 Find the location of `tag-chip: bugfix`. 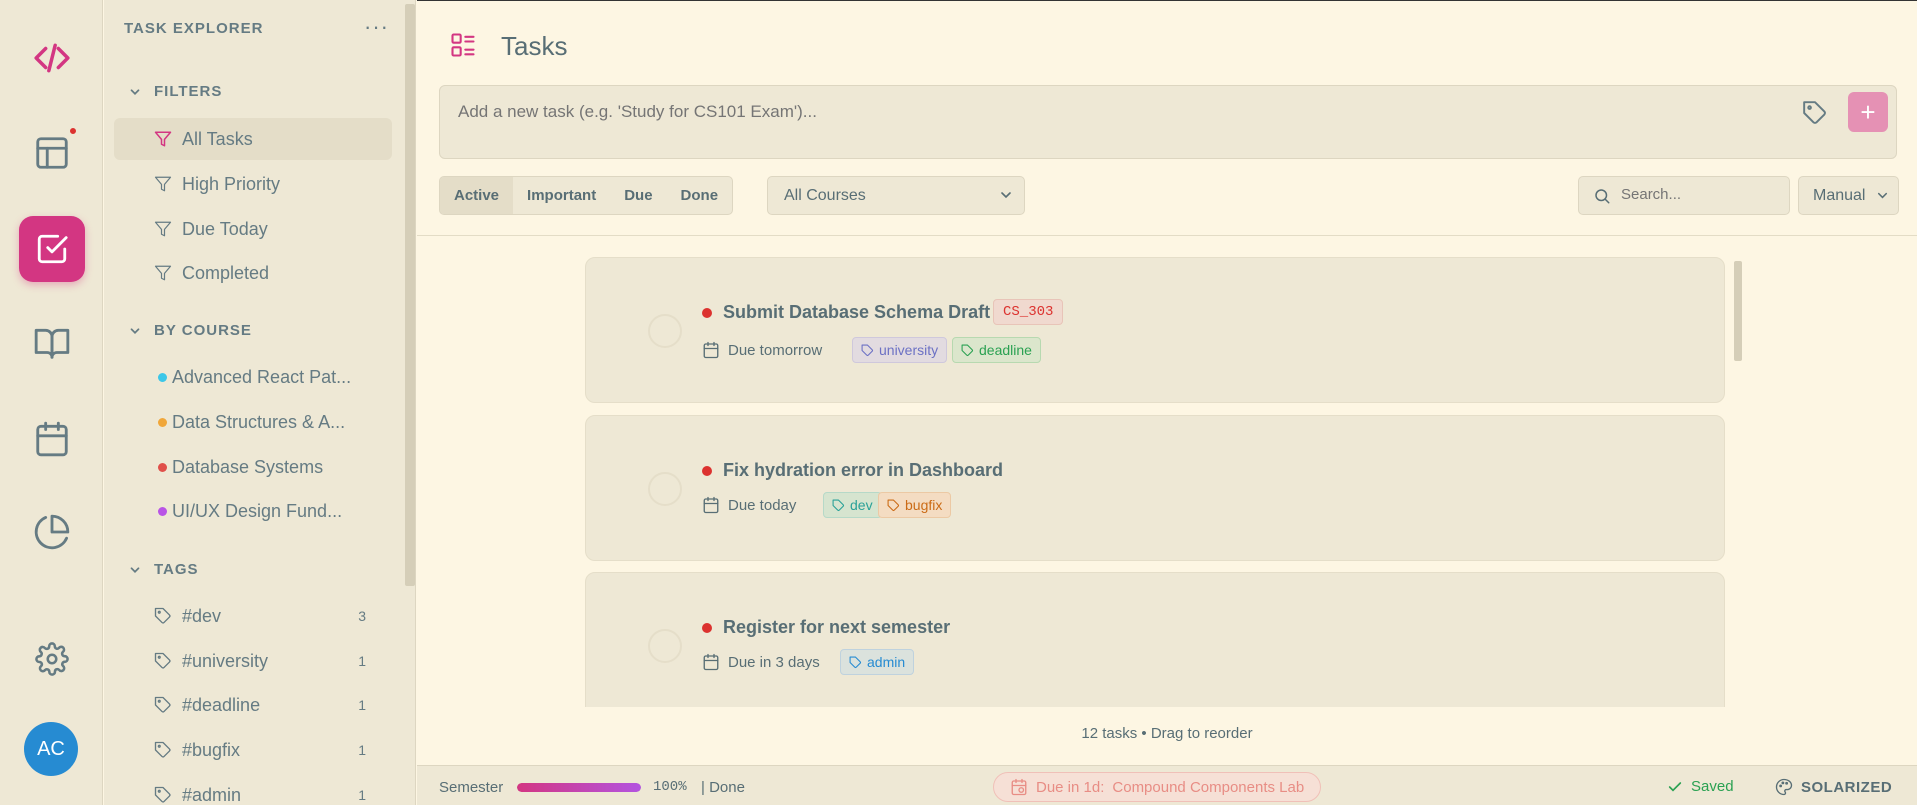

tag-chip: bugfix is located at coordinates (915, 505).